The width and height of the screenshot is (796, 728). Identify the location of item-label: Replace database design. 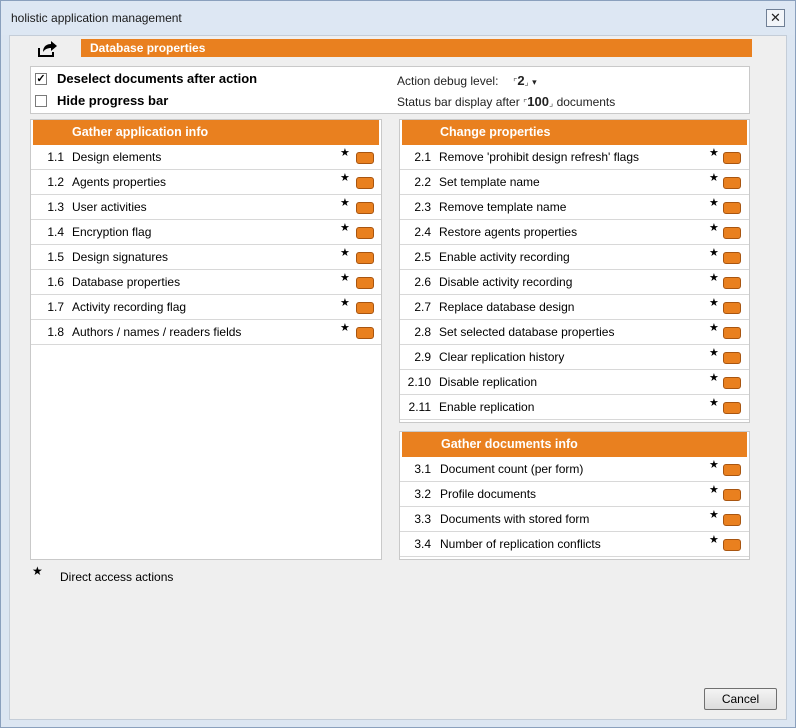
(507, 307).